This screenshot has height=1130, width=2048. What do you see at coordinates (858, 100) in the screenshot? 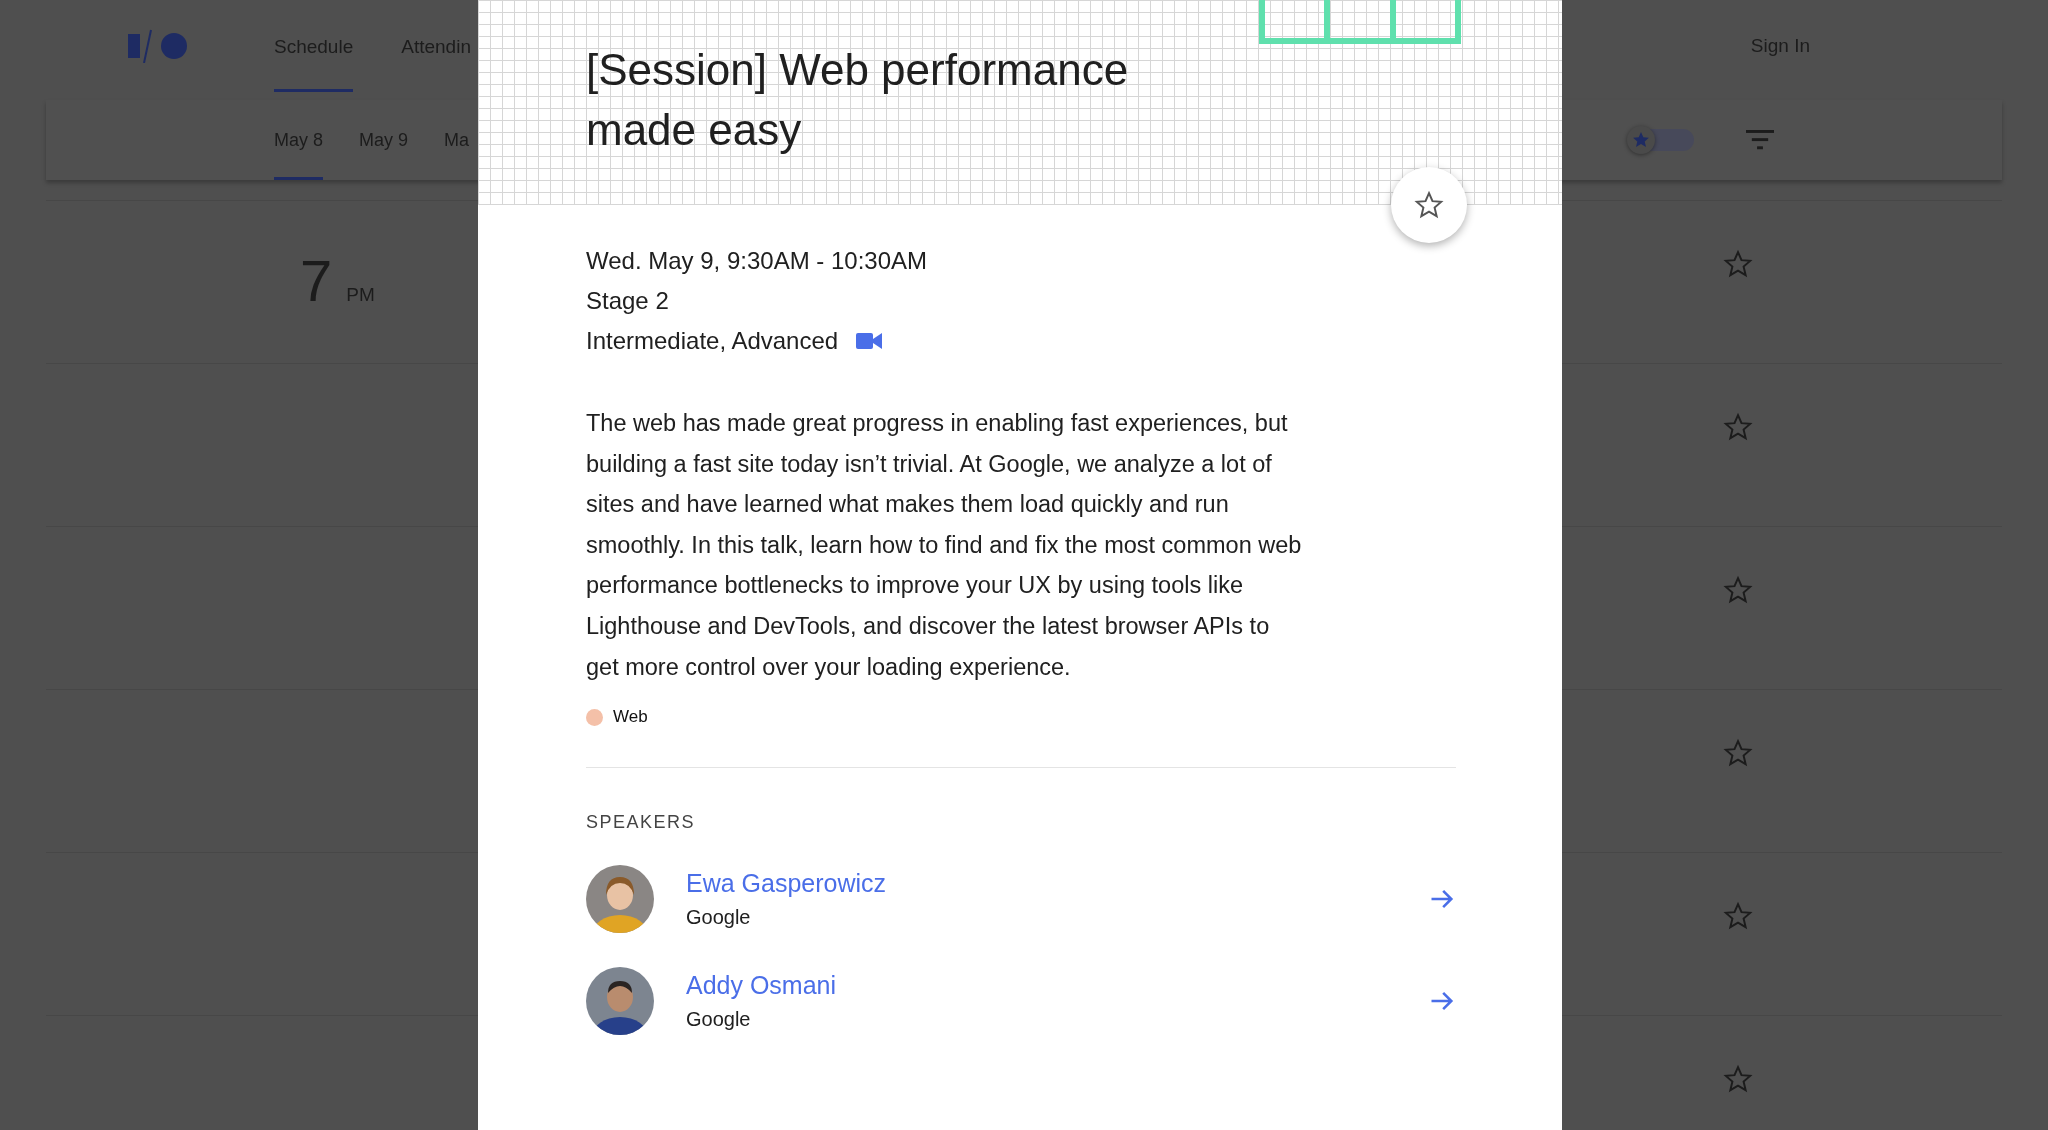
I see `session-title: [Session] Web performance made easy` at bounding box center [858, 100].